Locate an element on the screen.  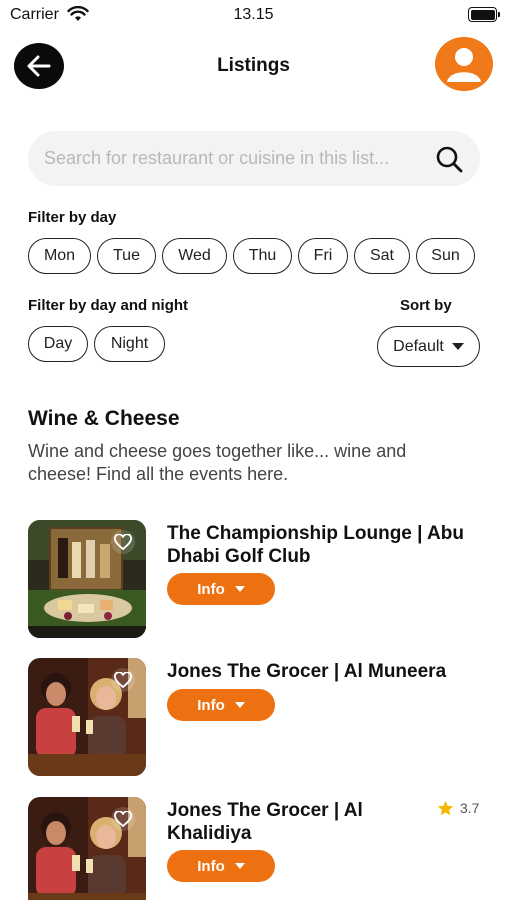
page-title: Listings is located at coordinates (253, 65).